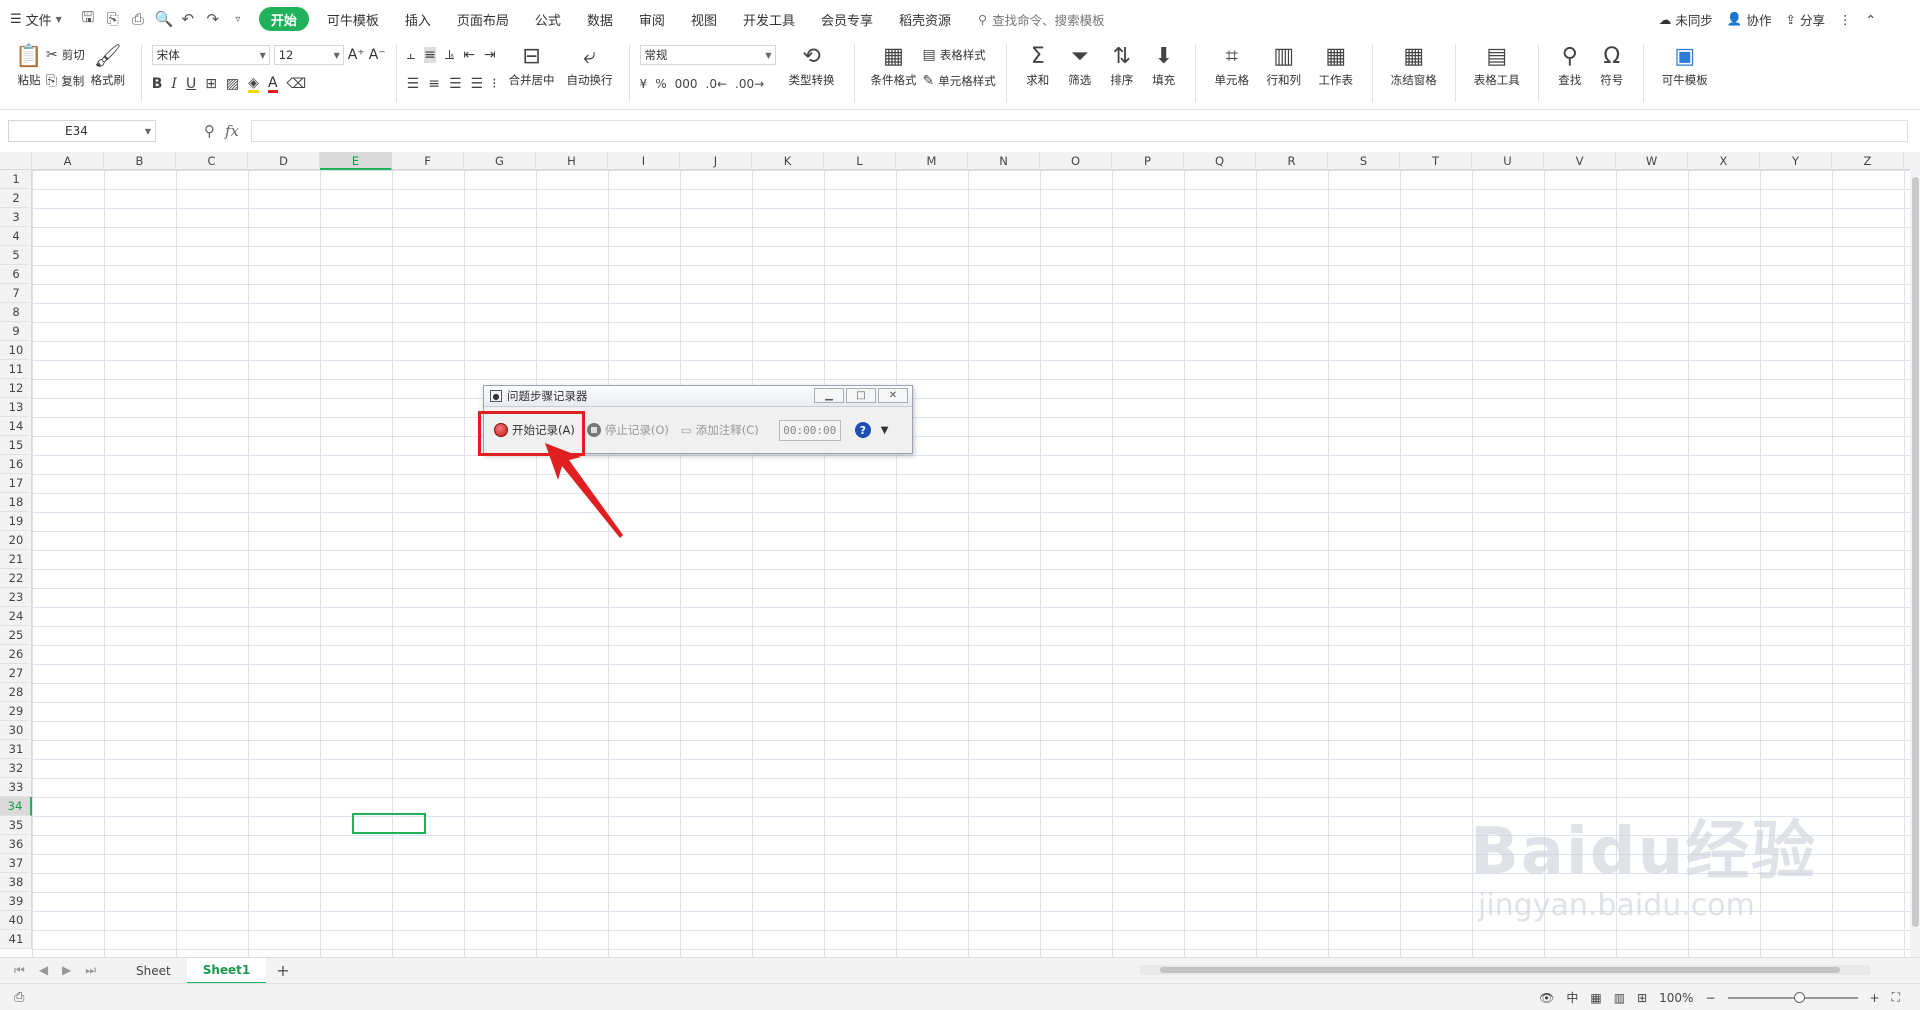 Image resolution: width=1920 pixels, height=1010 pixels. I want to click on selected-cell, so click(389, 823).